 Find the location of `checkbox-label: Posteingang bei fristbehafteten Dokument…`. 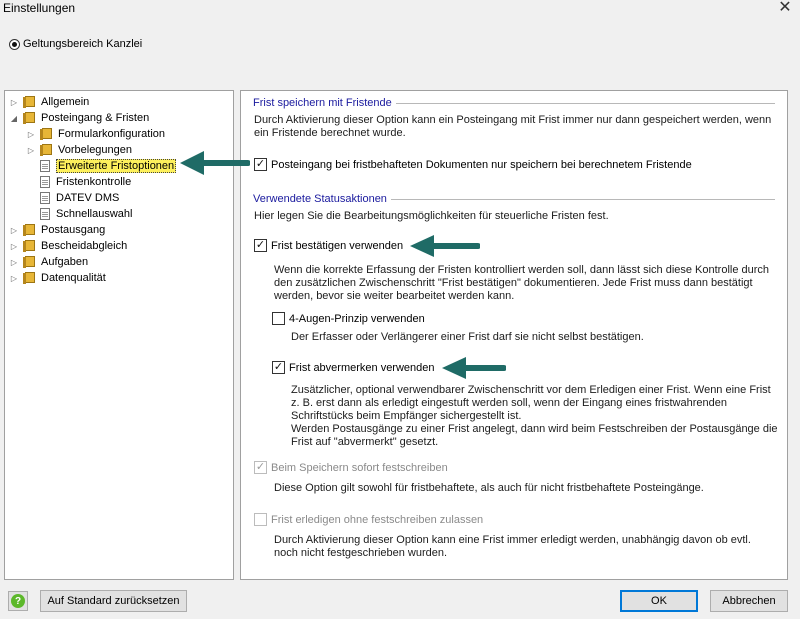

checkbox-label: Posteingang bei fristbehafteten Dokument… is located at coordinates (481, 164).